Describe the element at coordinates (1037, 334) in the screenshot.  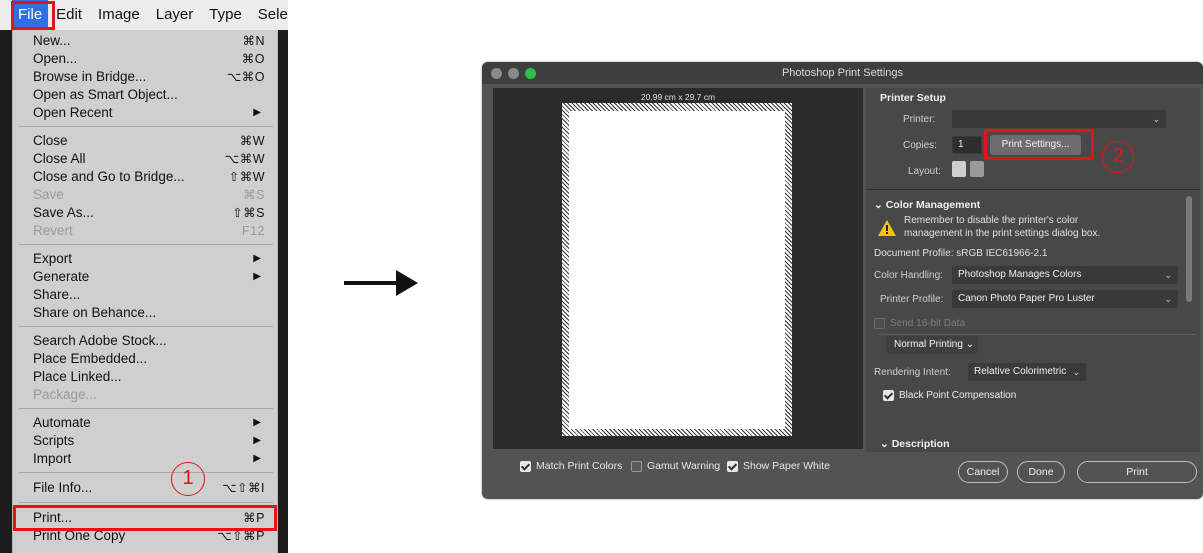
I see `group-divider` at that location.